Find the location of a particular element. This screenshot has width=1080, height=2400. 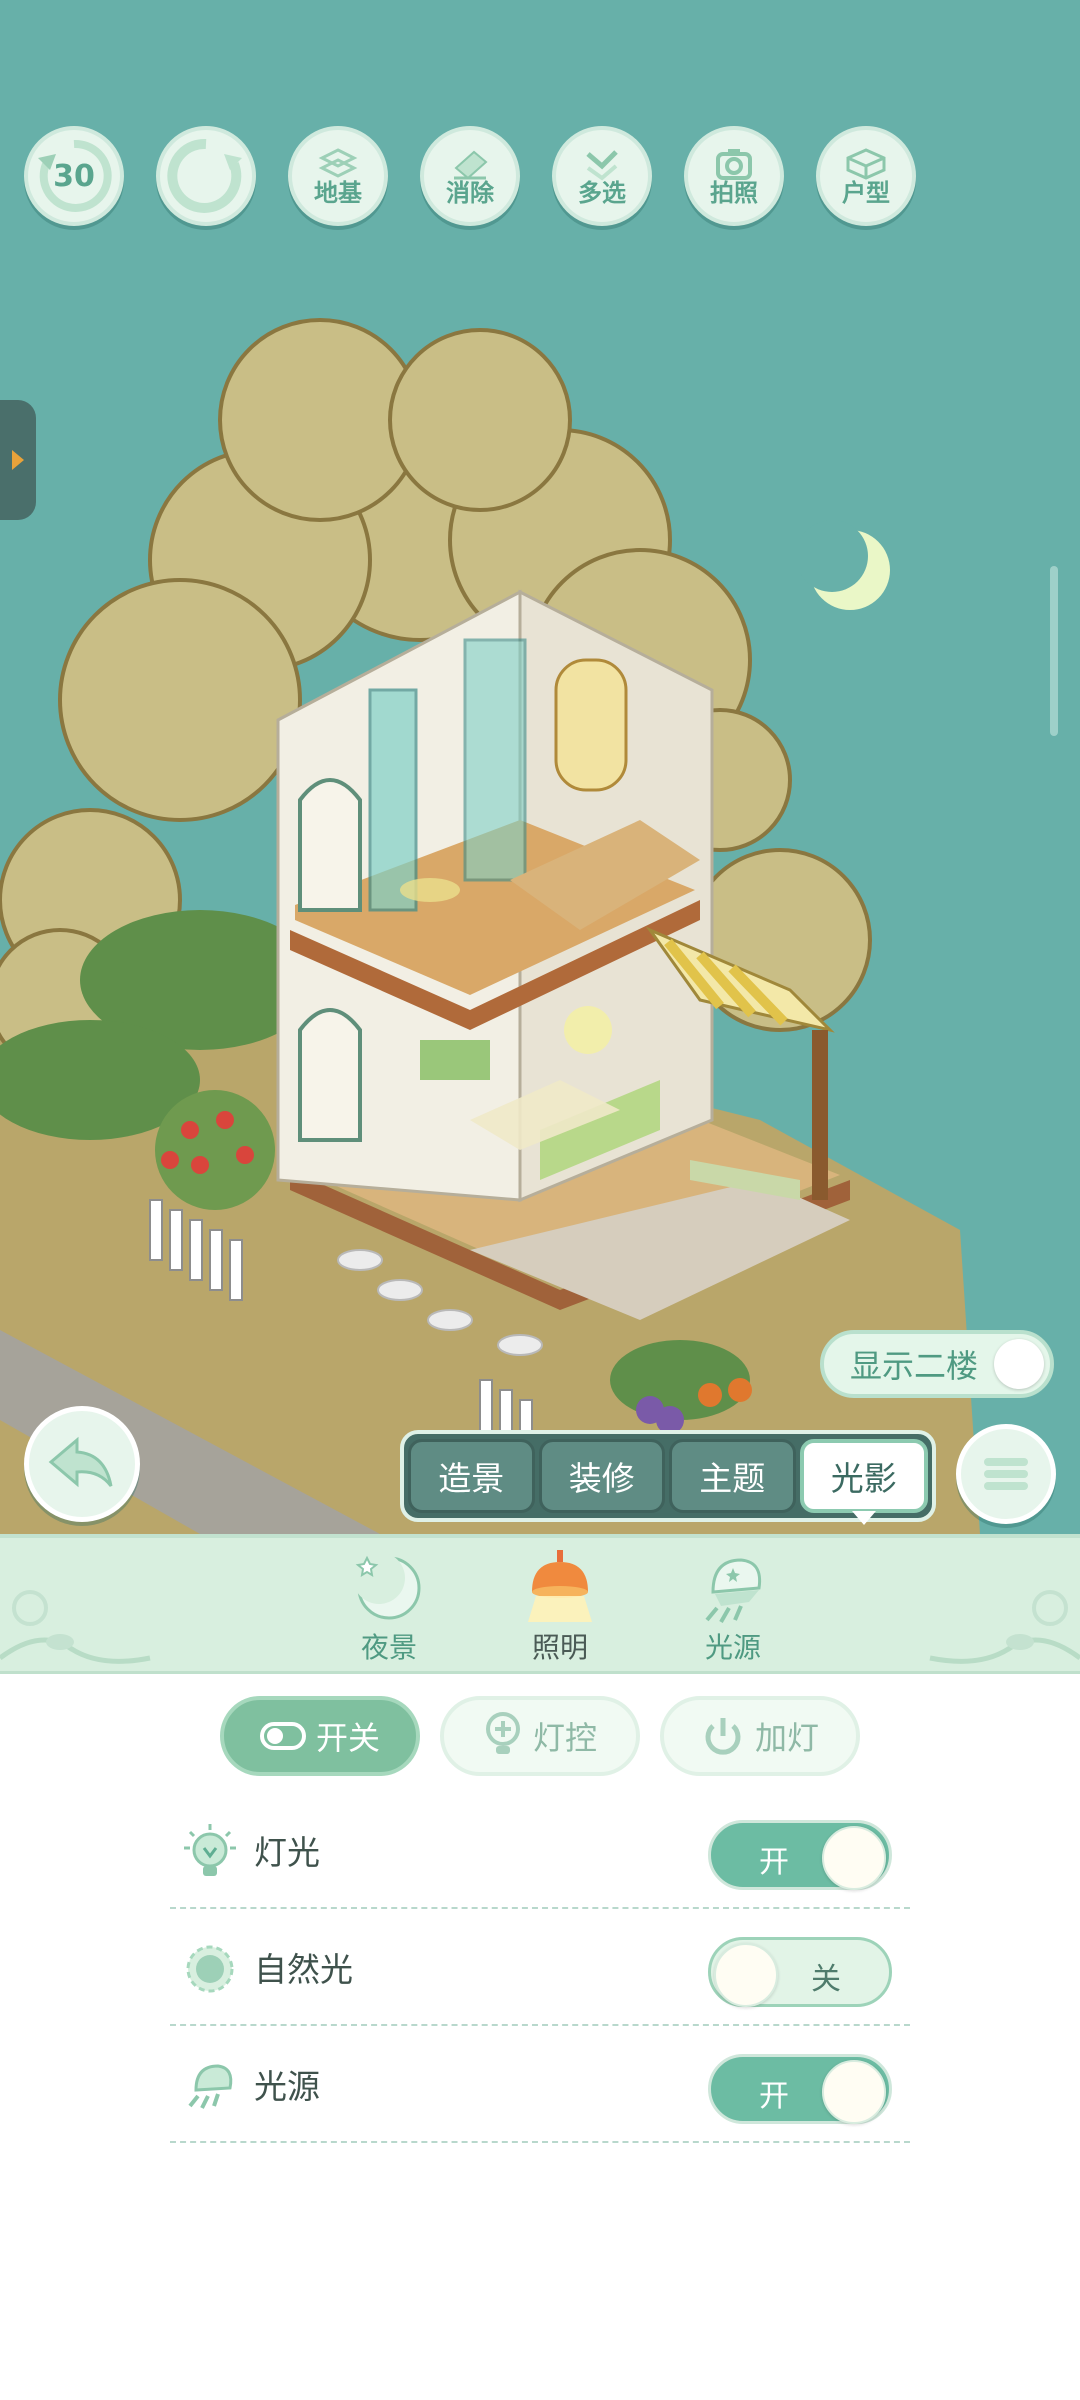

tab-switch: 开关 is located at coordinates (320, 1736).